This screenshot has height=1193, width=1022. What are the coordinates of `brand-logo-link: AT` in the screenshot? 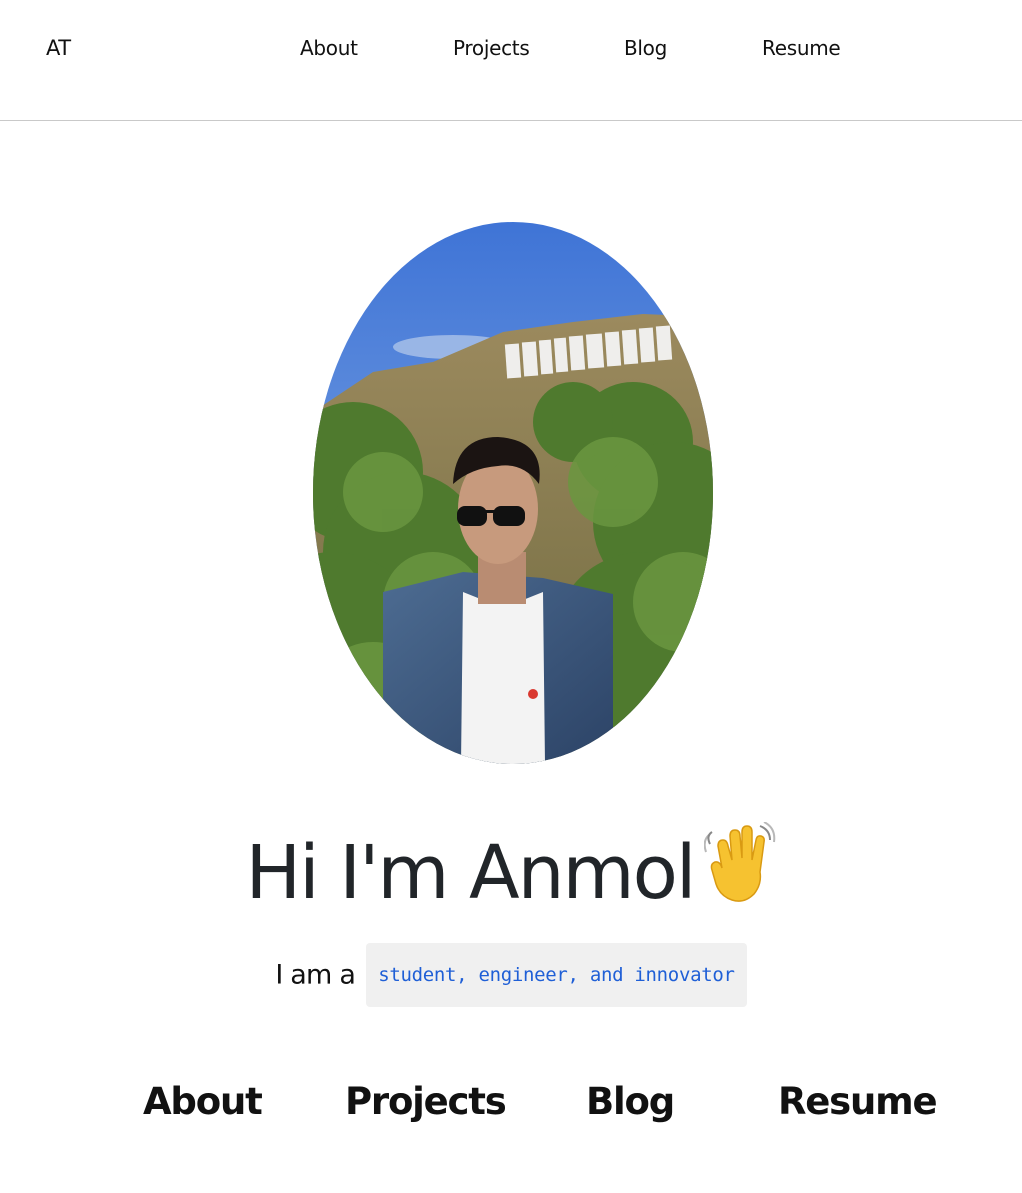 It's located at (58, 48).